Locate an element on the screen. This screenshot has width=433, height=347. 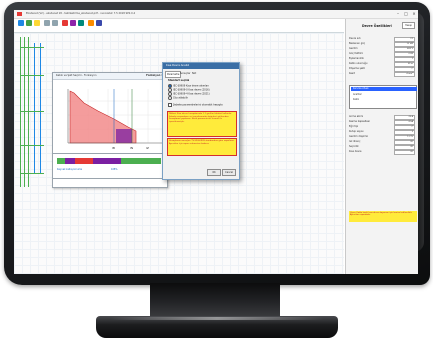
property-label: Devre adı is located at coordinates (355, 38).